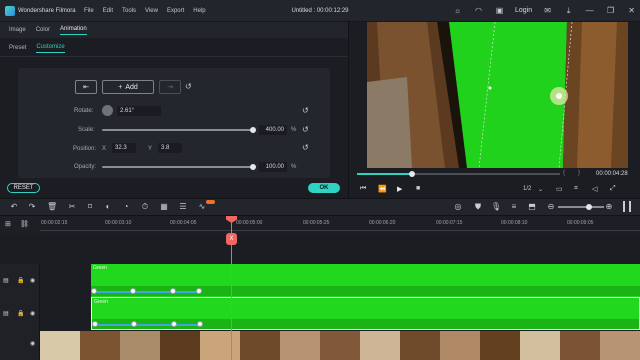  What do you see at coordinates (177, 167) in the screenshot?
I see `opacity-slider` at bounding box center [177, 167].